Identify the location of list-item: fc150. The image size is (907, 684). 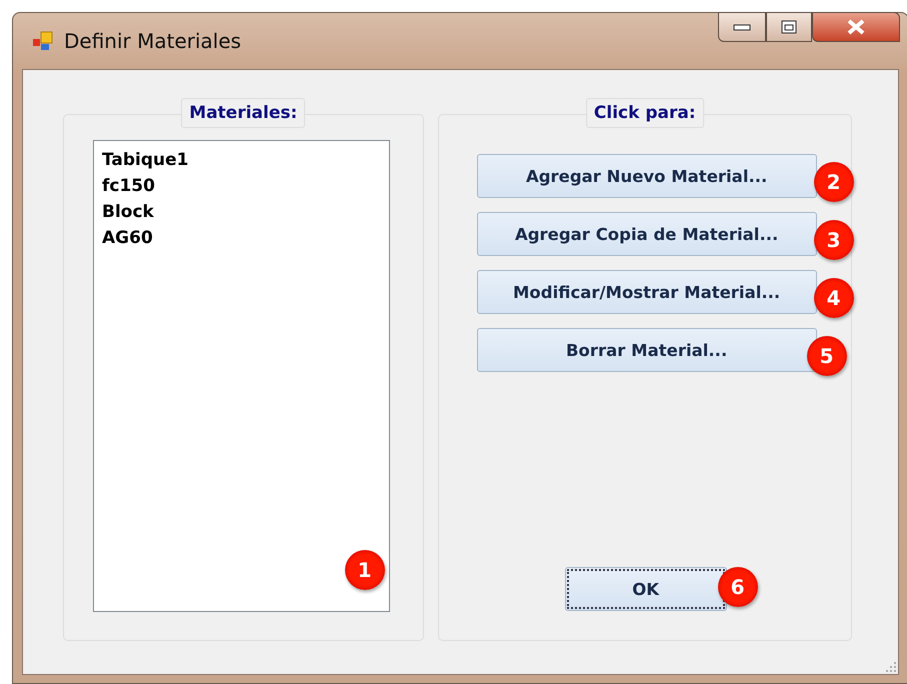
(241, 186).